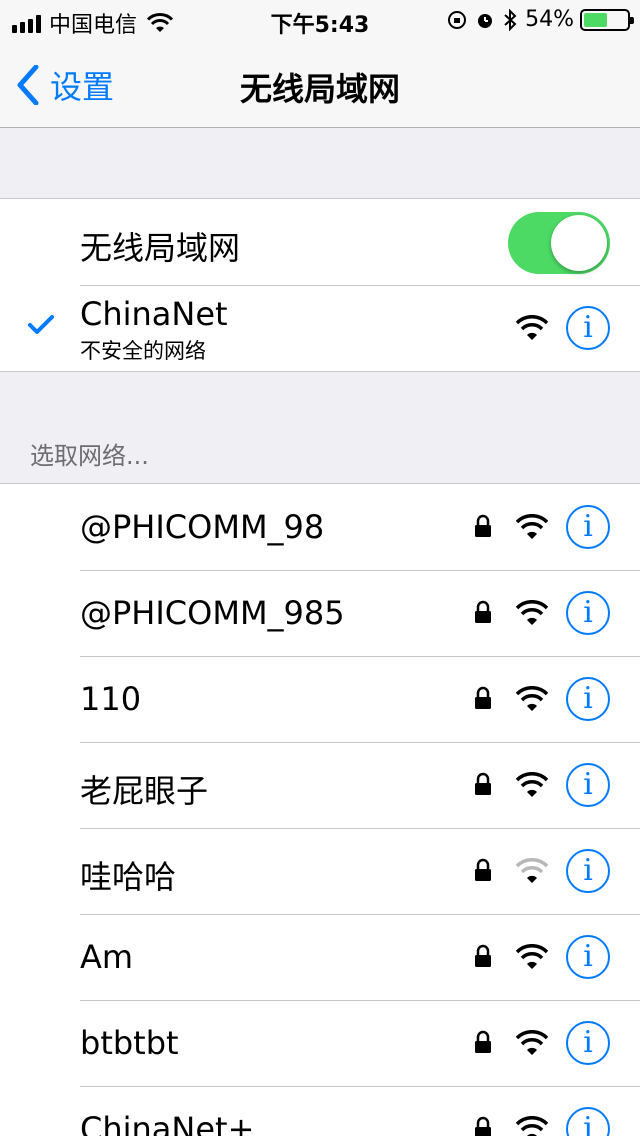 This screenshot has height=1136, width=640. I want to click on network-row: 110 i, so click(320, 699).